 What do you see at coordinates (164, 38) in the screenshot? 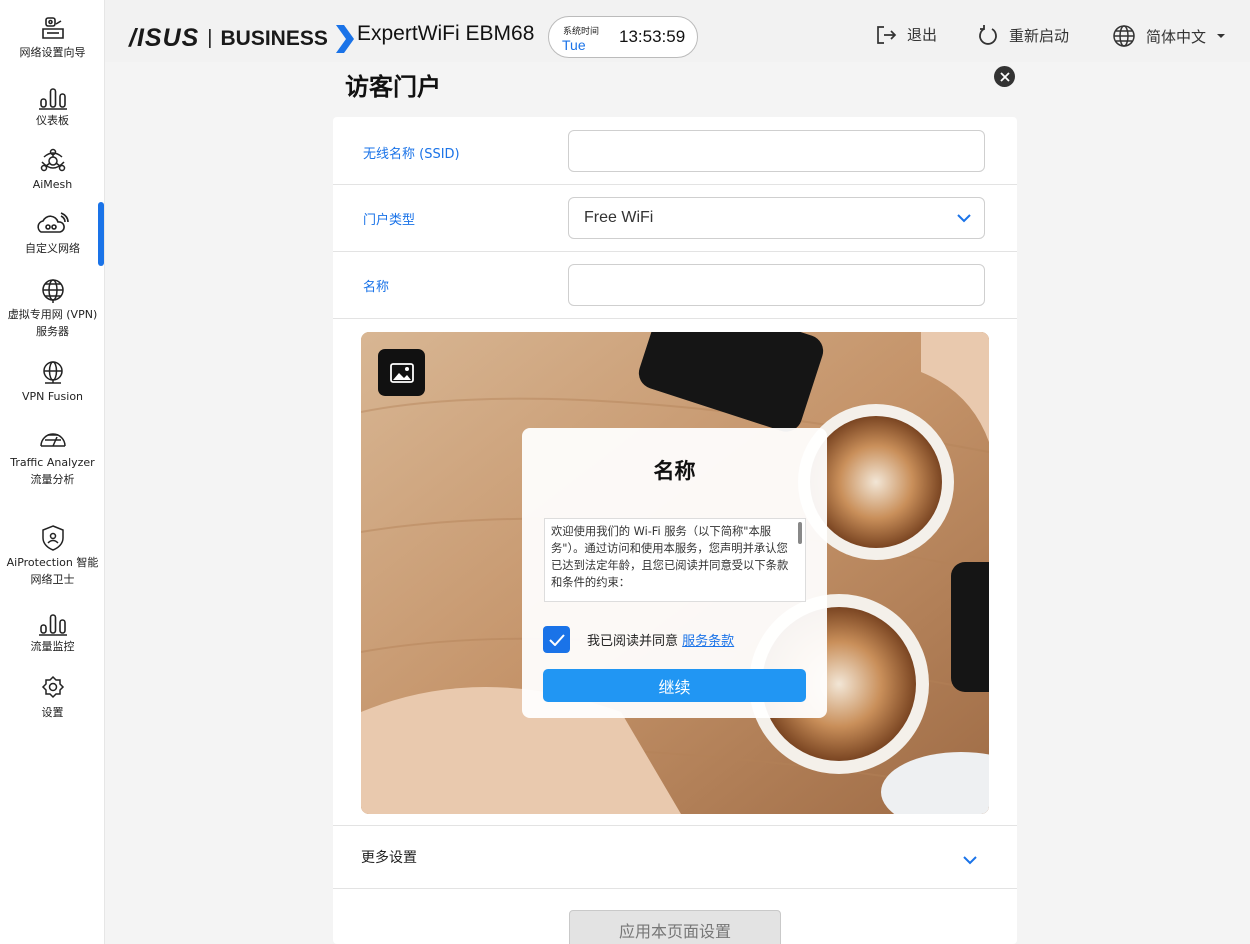
I see `asus-logo-text: /ISUS` at bounding box center [164, 38].